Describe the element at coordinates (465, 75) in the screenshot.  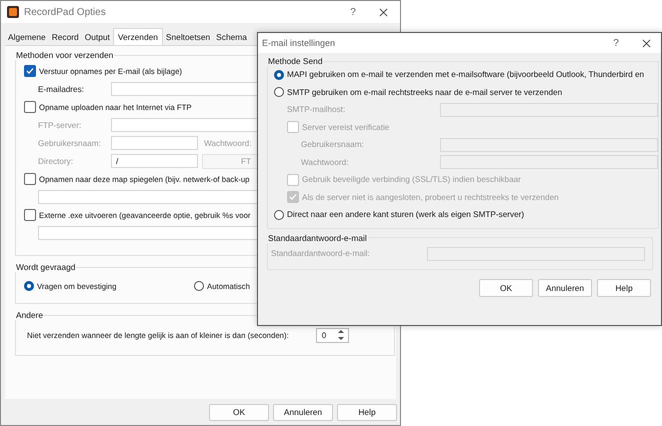
I see `radio-label: MAPI gebruiken om e-mail te verzenden met e-mailsoftware (bijvoorbeeld Outlook, Thunderbird en` at that location.